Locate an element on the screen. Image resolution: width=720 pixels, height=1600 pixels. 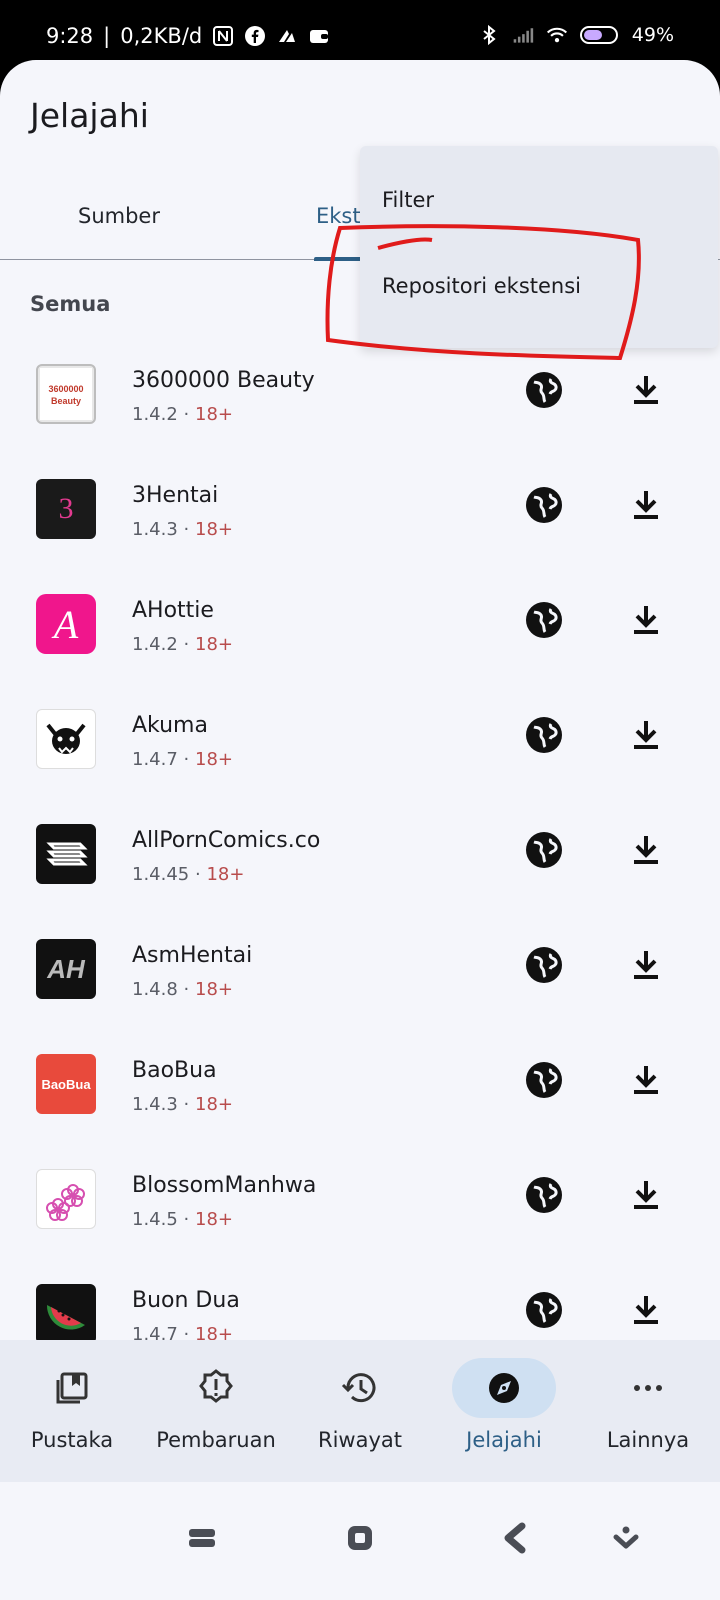
baobua-logo-icon: BaoBua is located at coordinates (66, 1084).